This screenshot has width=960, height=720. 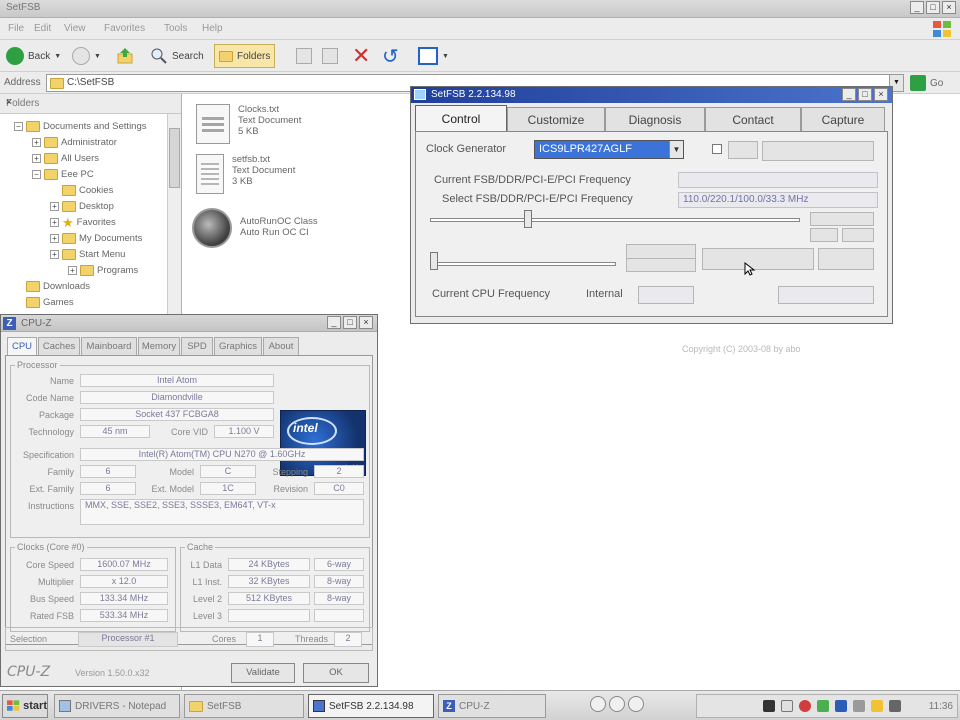 What do you see at coordinates (59, 346) in the screenshot?
I see `tab-caches: Caches` at bounding box center [59, 346].